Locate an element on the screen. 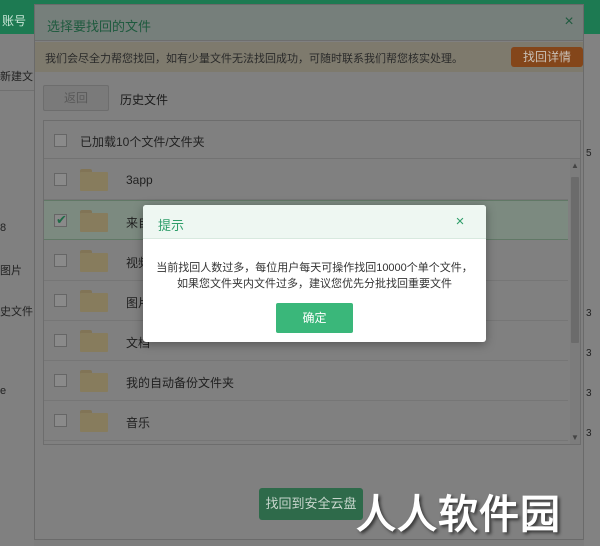 This screenshot has width=600, height=546. modal-header: 提示 × is located at coordinates (314, 222).